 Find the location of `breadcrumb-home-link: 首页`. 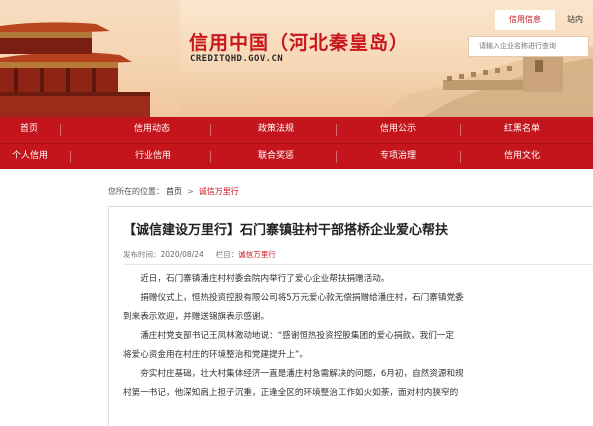

breadcrumb-home-link: 首页 is located at coordinates (174, 191).